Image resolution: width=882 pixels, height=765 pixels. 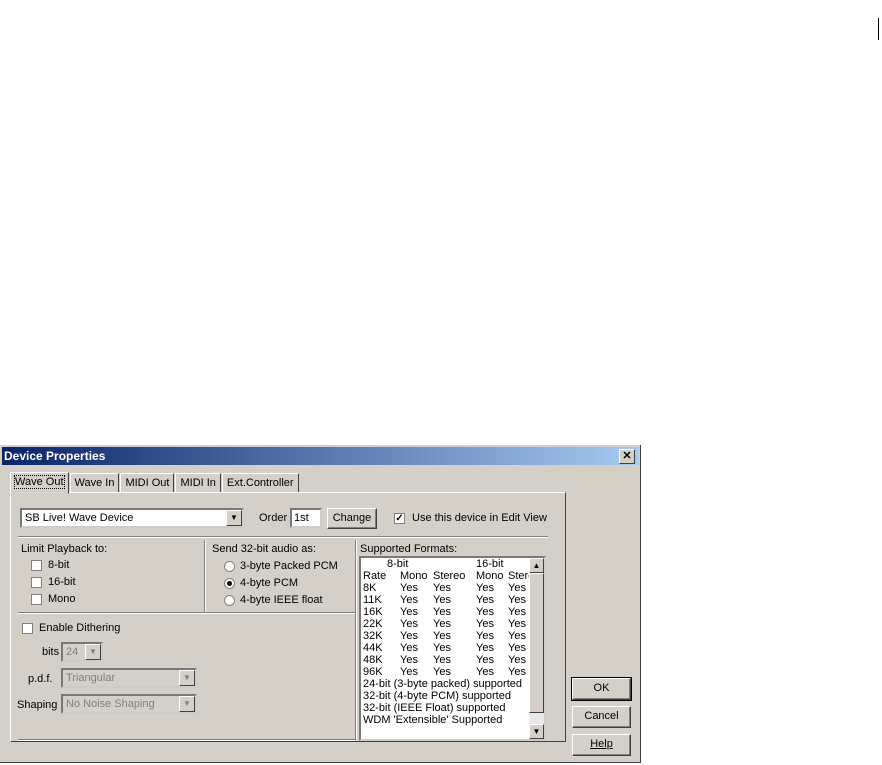 I want to click on scroll-up-button: ▲, so click(x=536, y=565).